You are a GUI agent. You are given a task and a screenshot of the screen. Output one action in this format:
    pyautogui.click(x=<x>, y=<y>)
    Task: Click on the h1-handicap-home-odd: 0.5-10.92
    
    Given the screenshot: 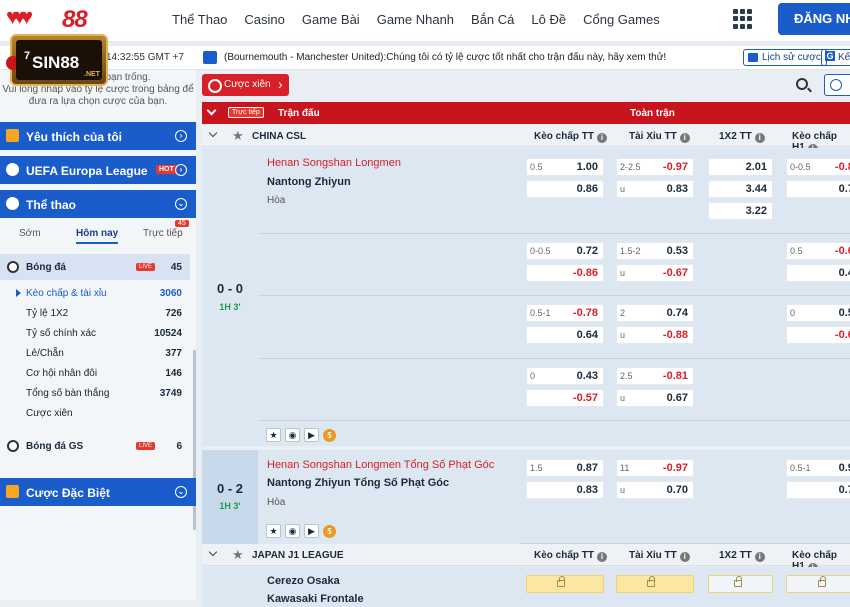 What is the action you would take?
    pyautogui.click(x=818, y=468)
    